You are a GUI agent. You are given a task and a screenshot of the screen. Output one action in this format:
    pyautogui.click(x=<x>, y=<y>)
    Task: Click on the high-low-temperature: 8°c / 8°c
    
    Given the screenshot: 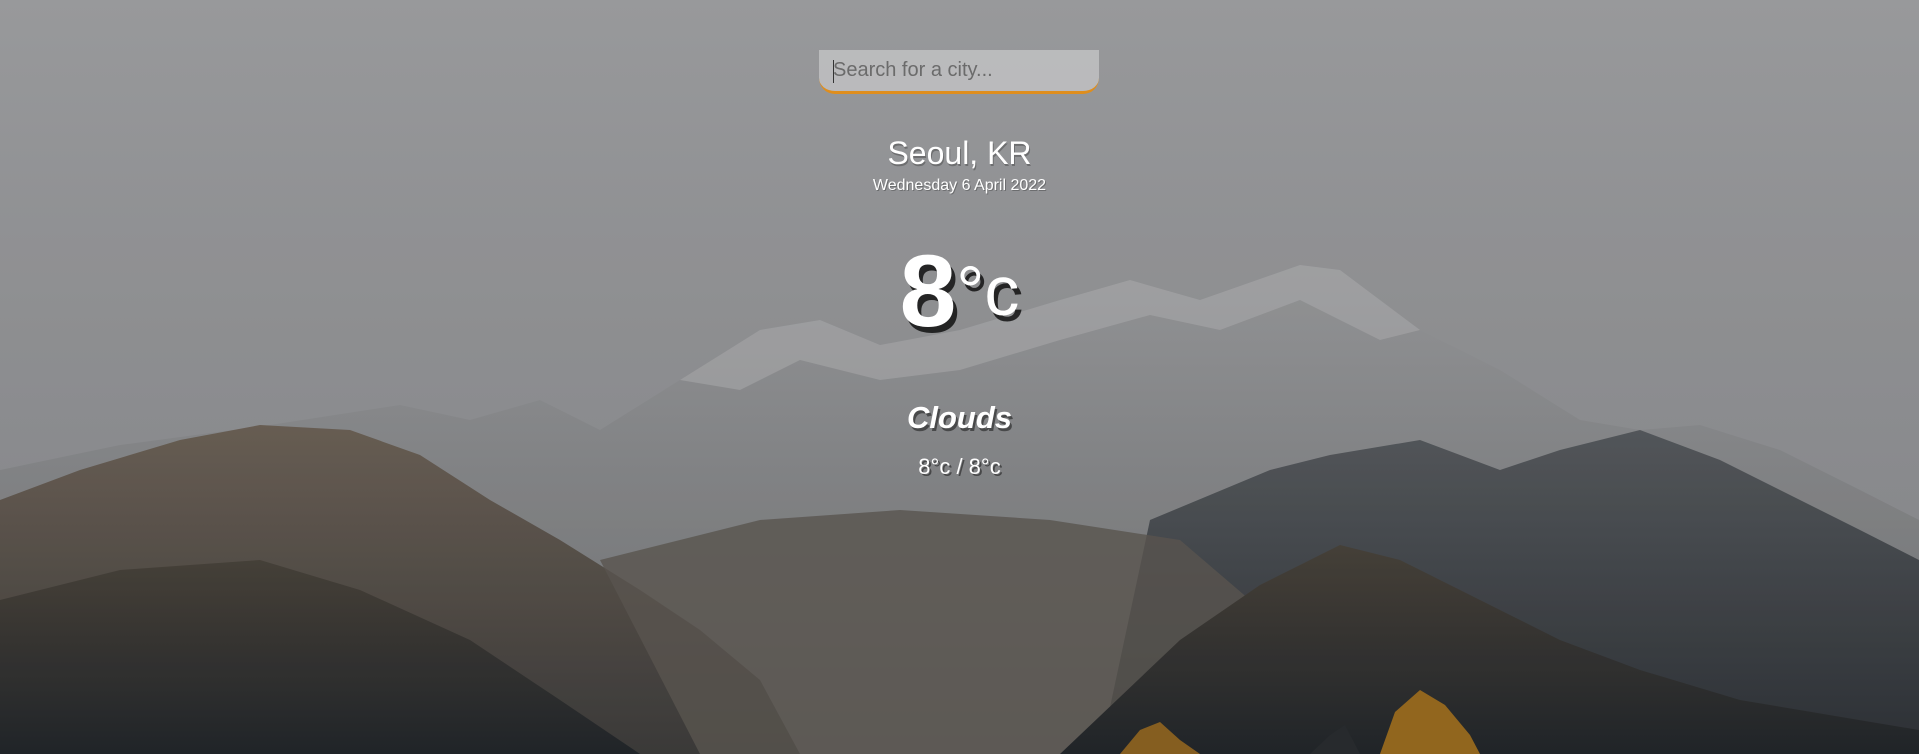 What is the action you would take?
    pyautogui.click(x=959, y=466)
    